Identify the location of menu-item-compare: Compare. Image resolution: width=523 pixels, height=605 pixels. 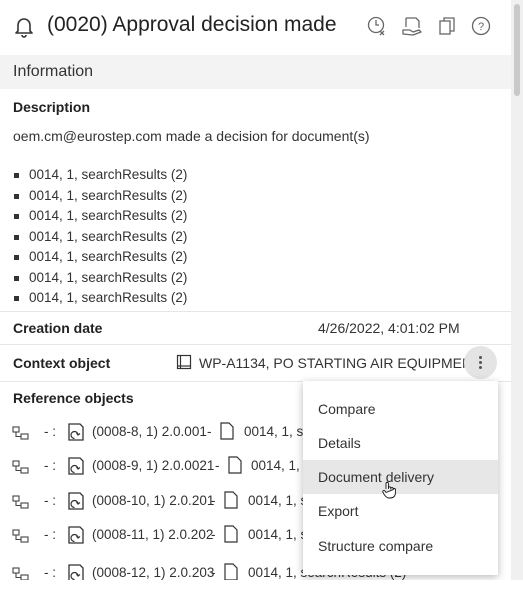
(400, 409).